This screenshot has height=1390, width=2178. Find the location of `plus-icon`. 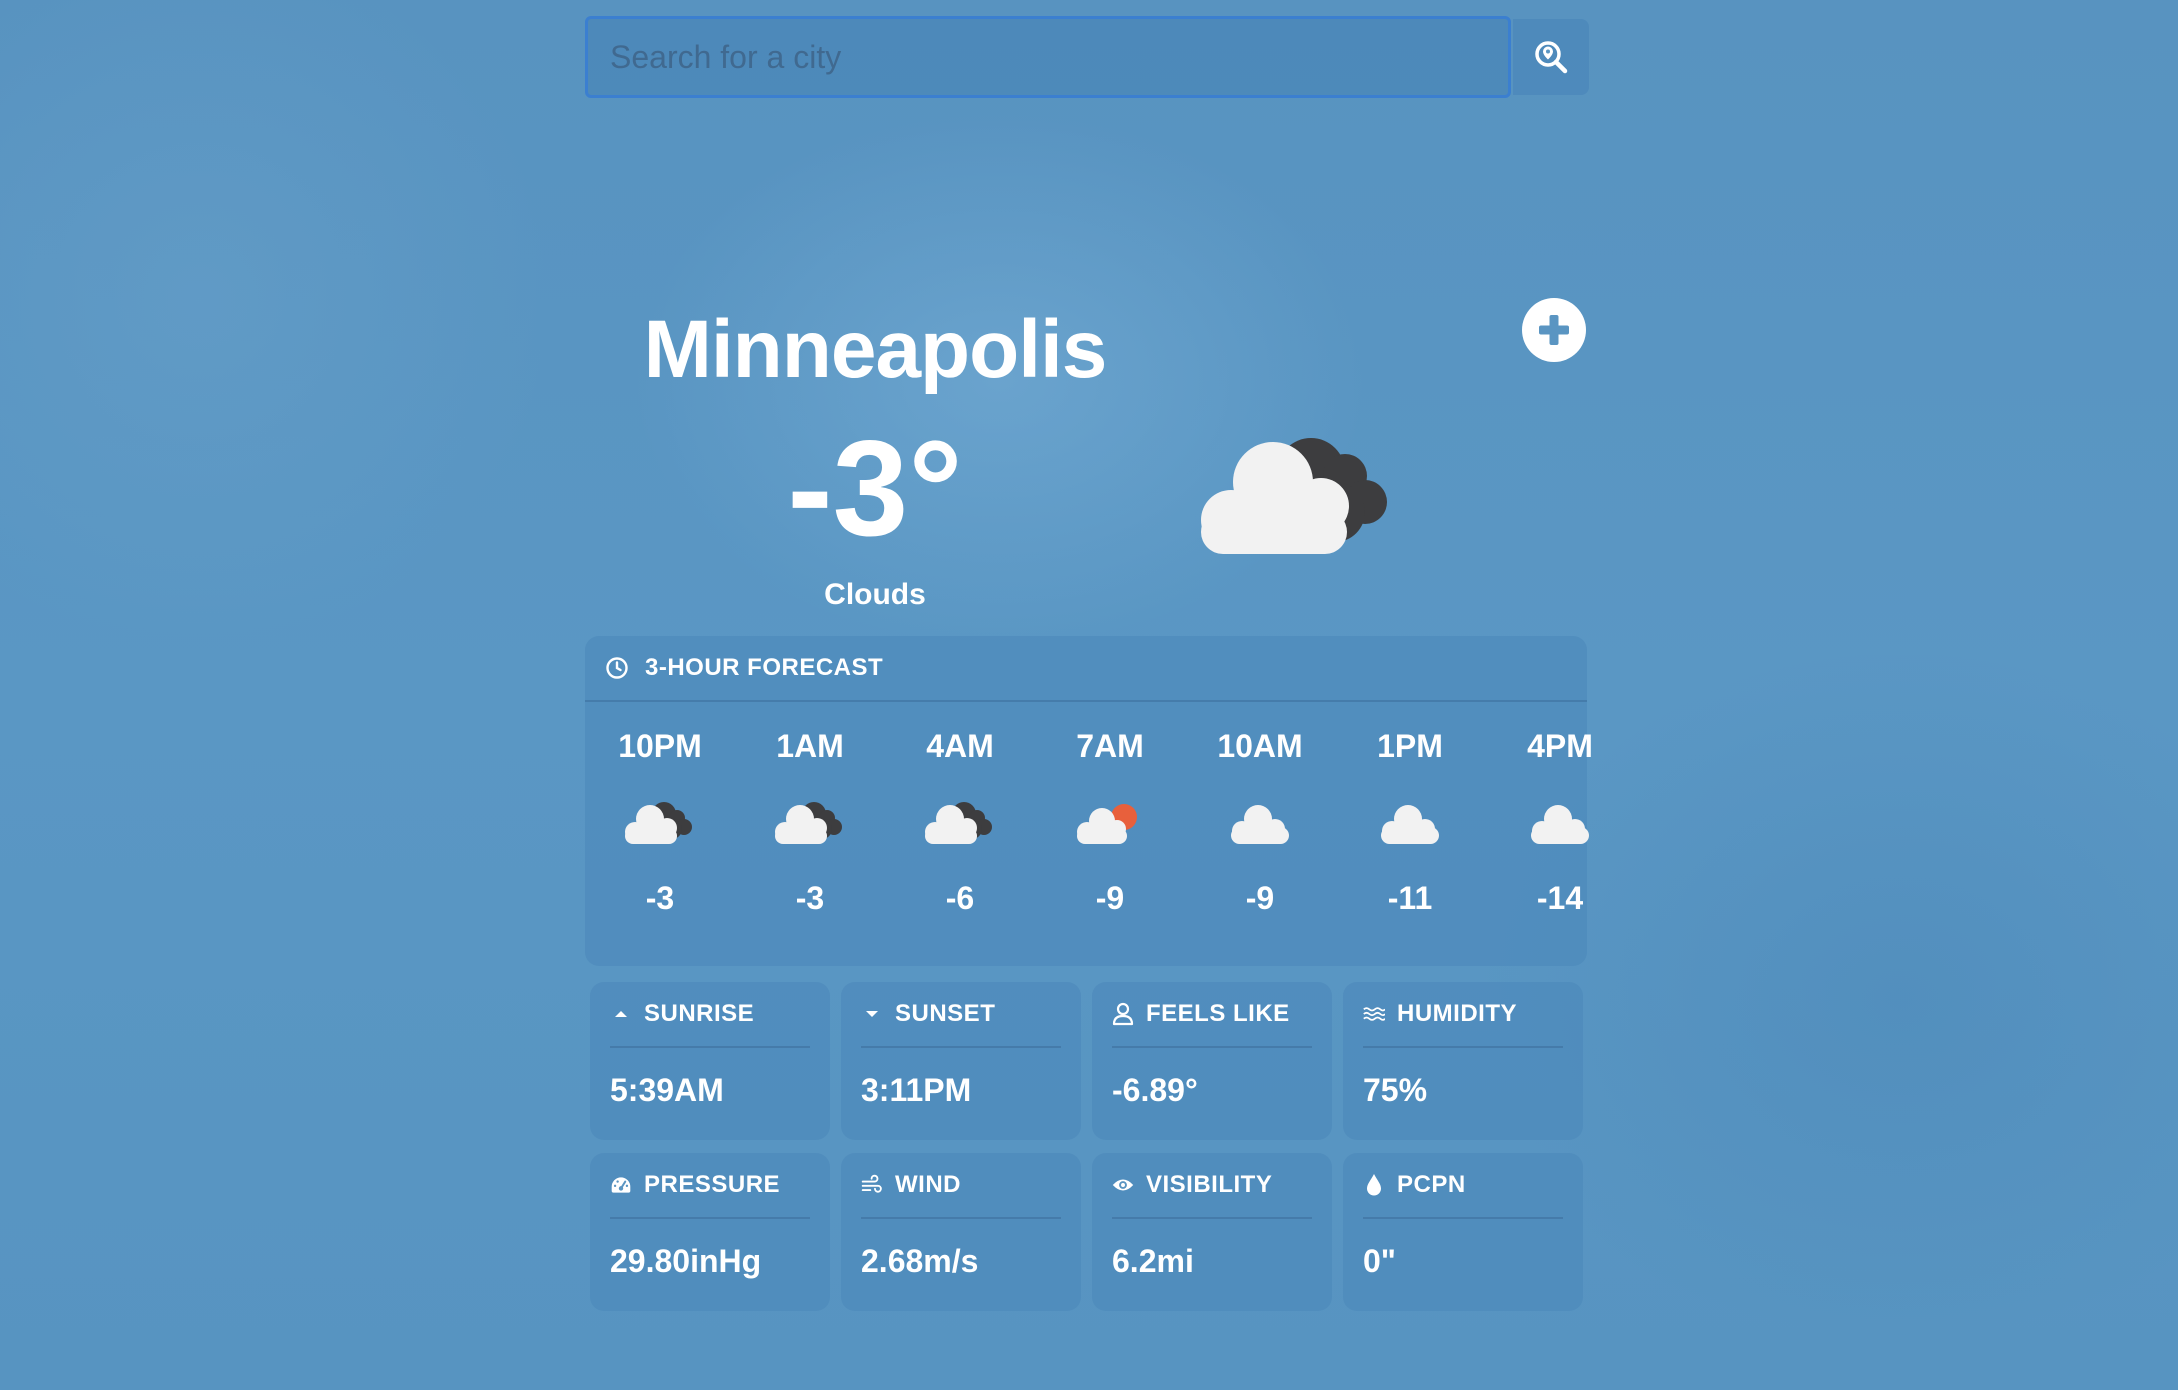

plus-icon is located at coordinates (1554, 330).